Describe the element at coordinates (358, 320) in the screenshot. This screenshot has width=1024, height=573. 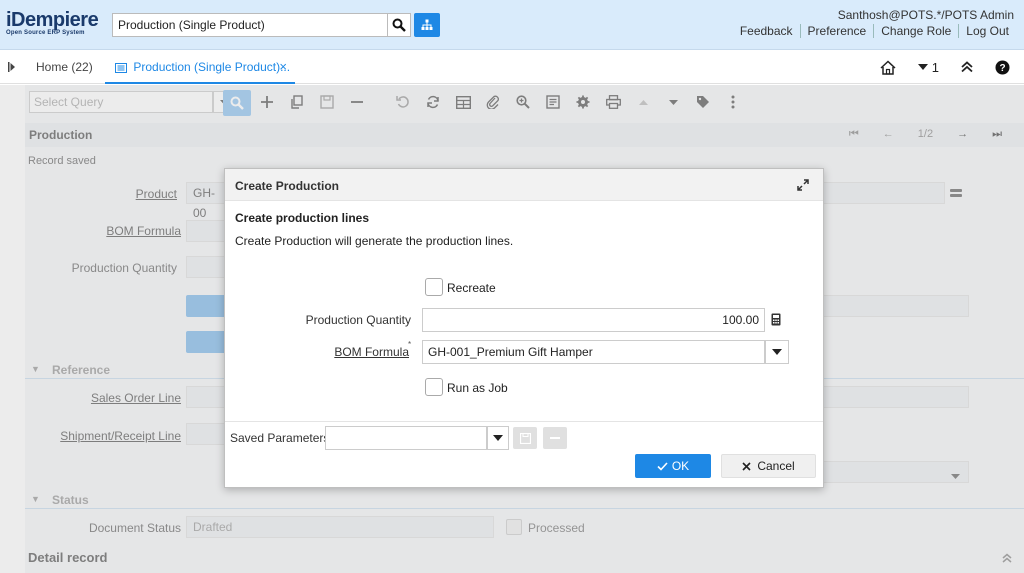
I see `production-quantity-label: Production Quantity` at that location.